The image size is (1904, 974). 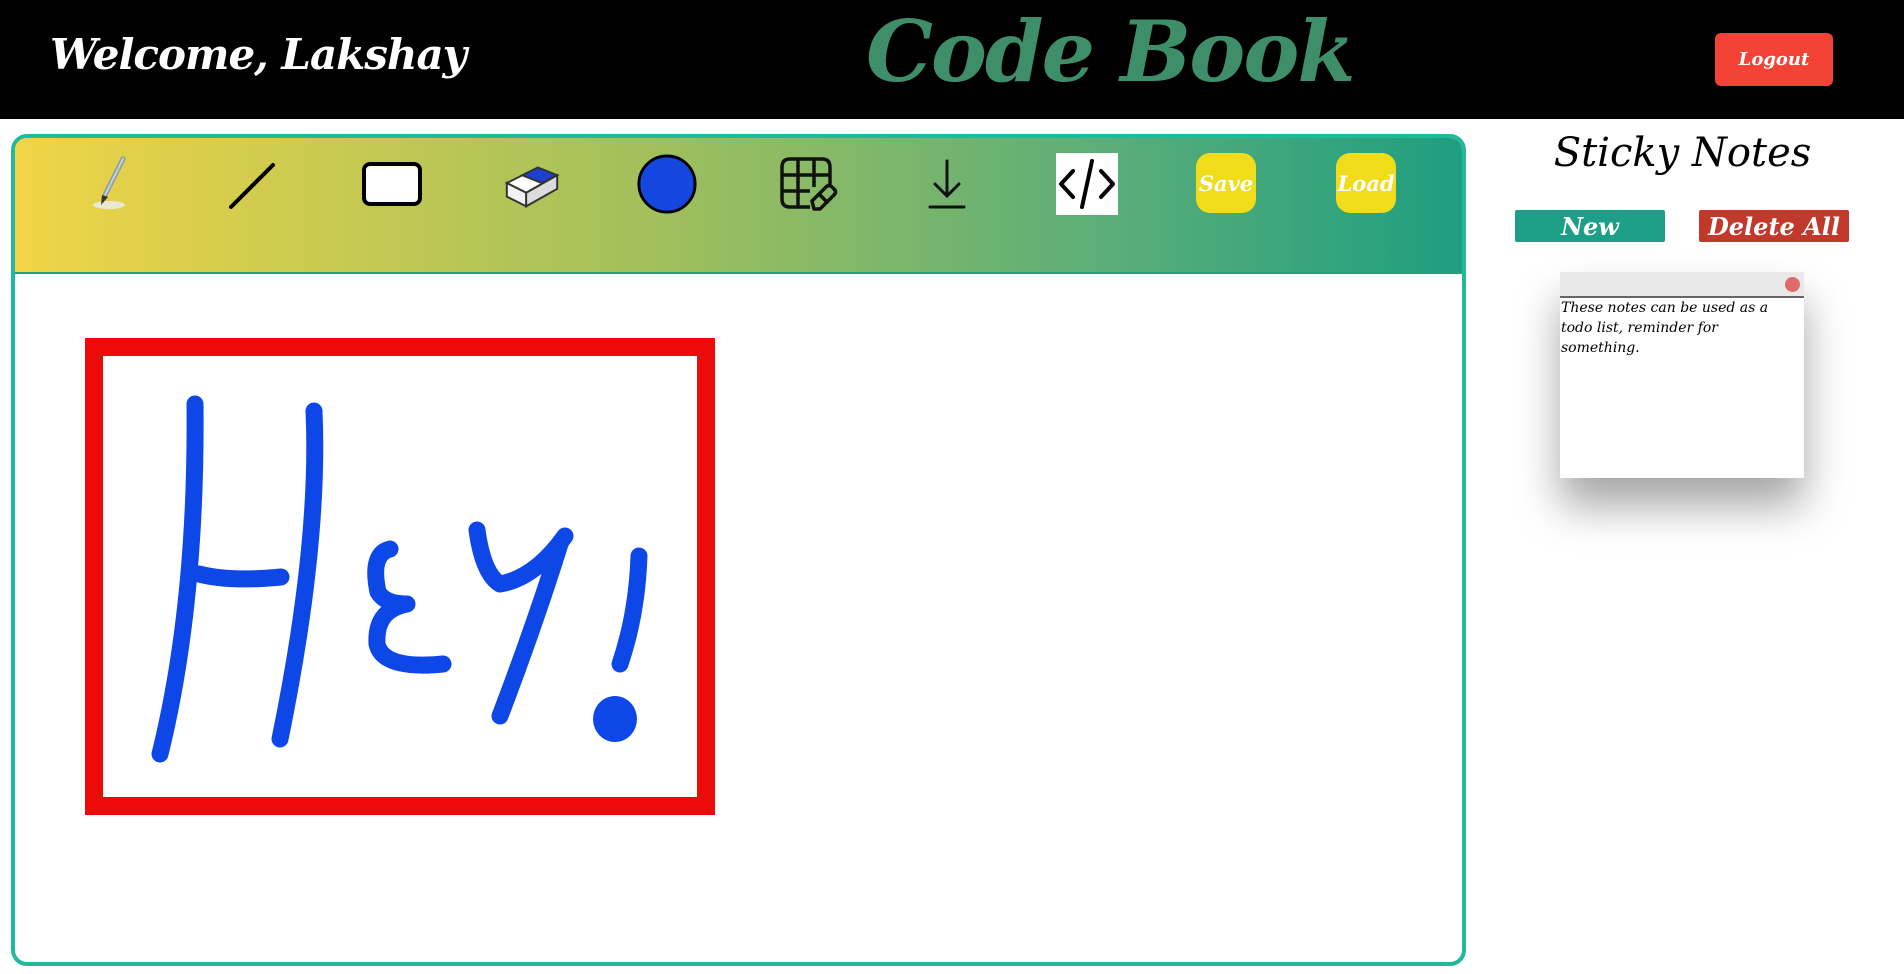 I want to click on save-button: Save, so click(x=1226, y=183).